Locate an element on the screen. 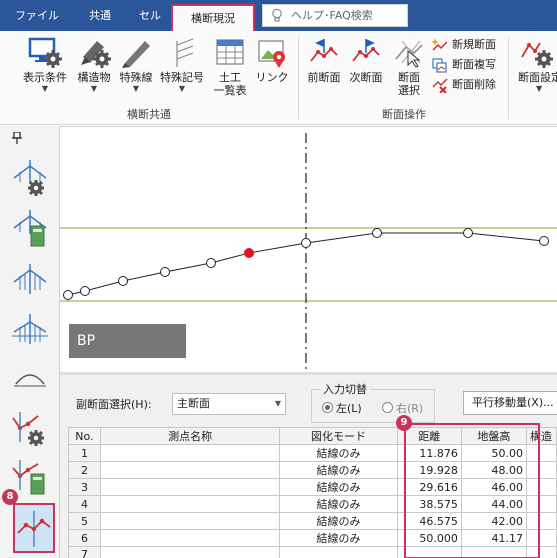 The height and width of the screenshot is (558, 557). radio-left-label: 左(L) is located at coordinates (349, 408).